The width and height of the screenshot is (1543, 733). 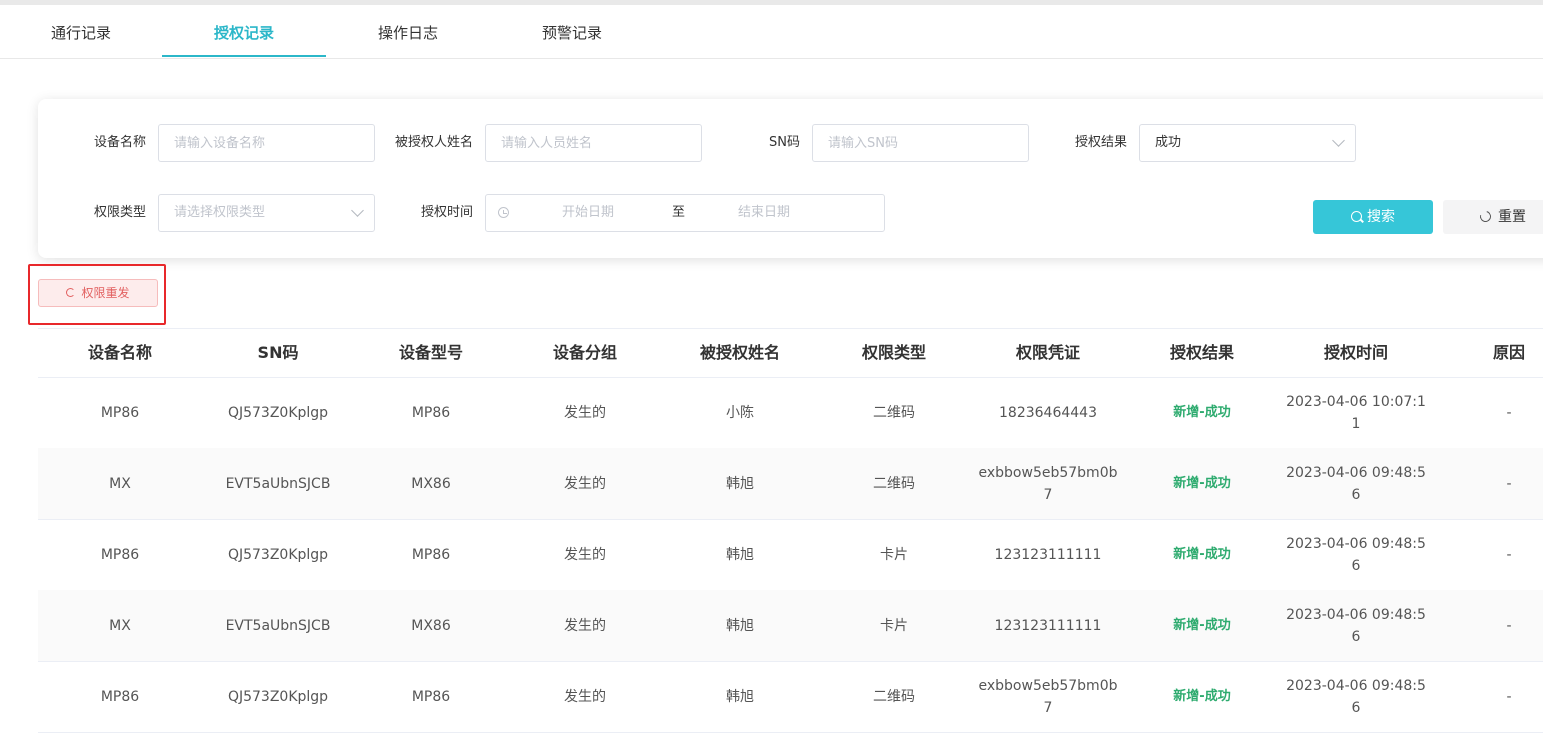 I want to click on cell-person-name: 小陈, so click(x=740, y=412).